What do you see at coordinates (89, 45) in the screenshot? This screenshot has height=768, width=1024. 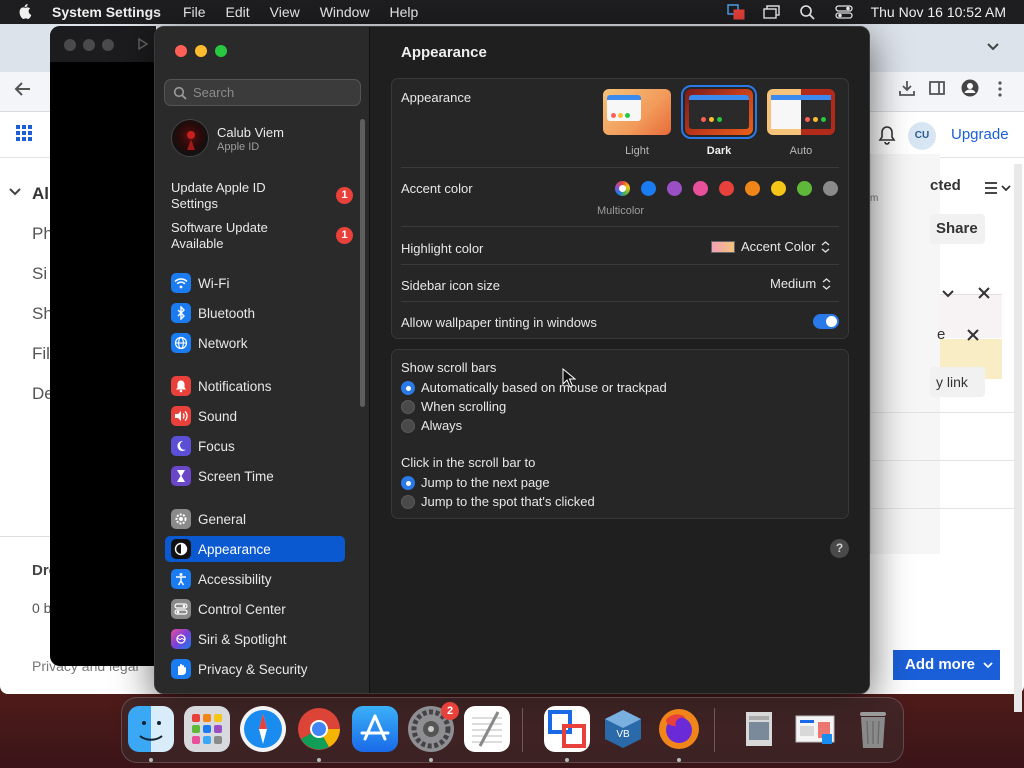 I see `traffic-light-minimize` at bounding box center [89, 45].